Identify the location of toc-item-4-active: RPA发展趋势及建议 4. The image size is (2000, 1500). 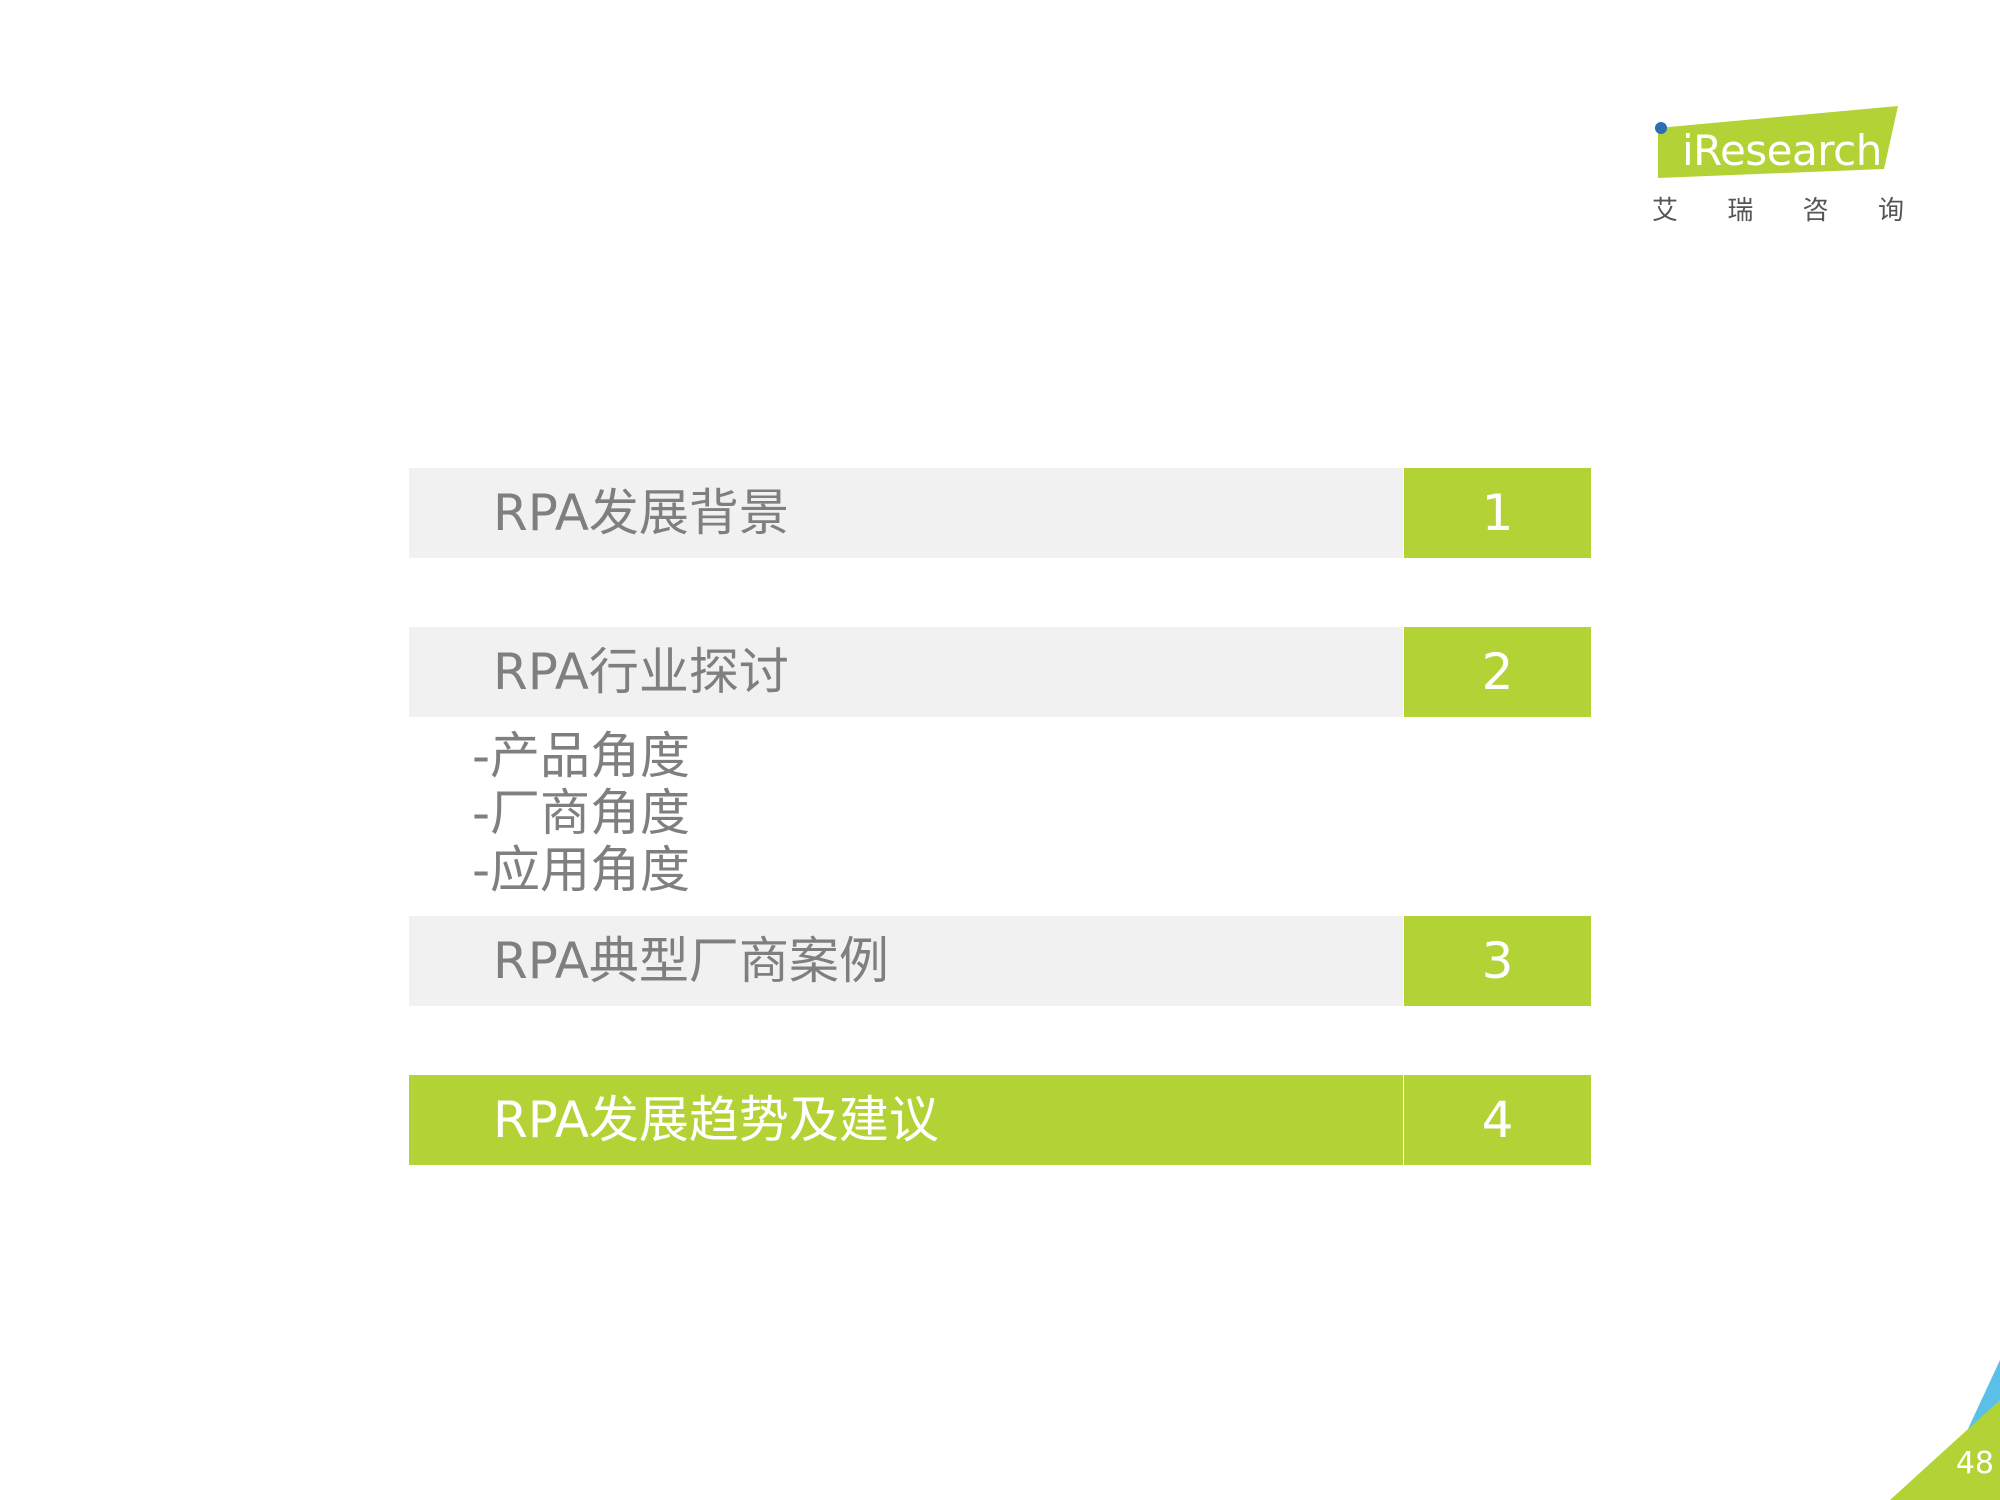
(1000, 1120).